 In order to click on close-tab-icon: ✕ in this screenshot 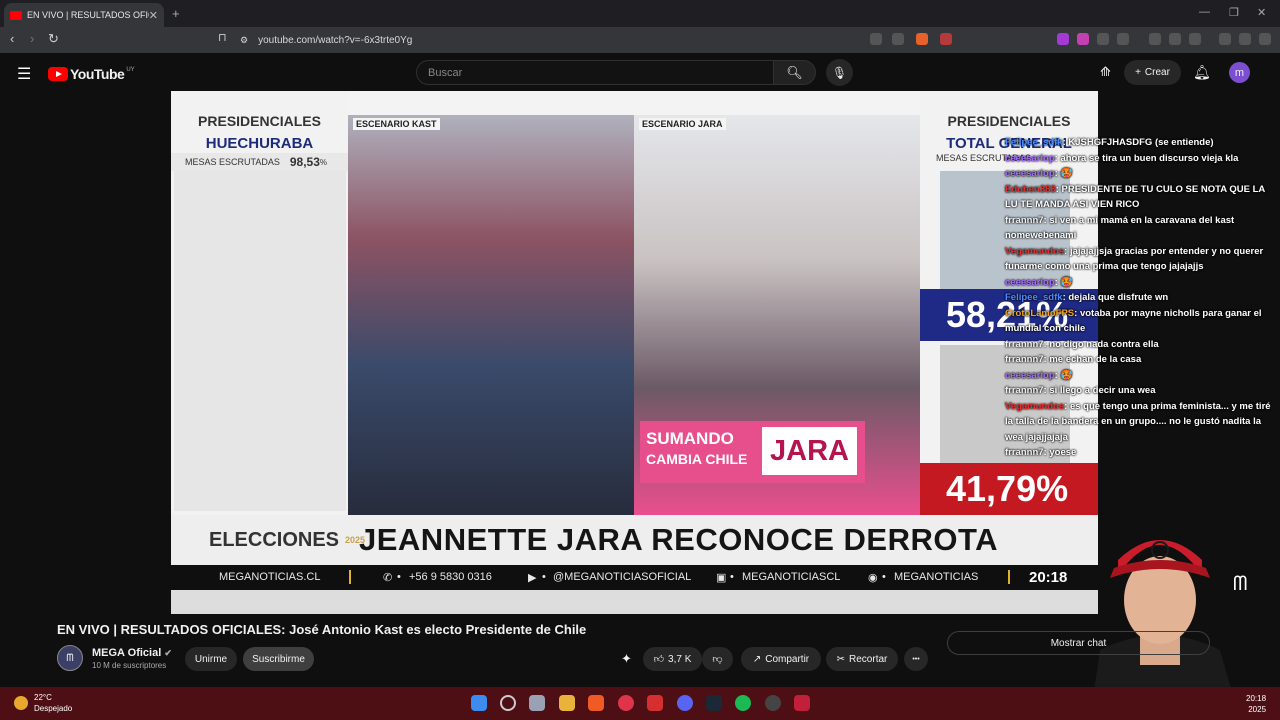, I will do `click(153, 15)`.